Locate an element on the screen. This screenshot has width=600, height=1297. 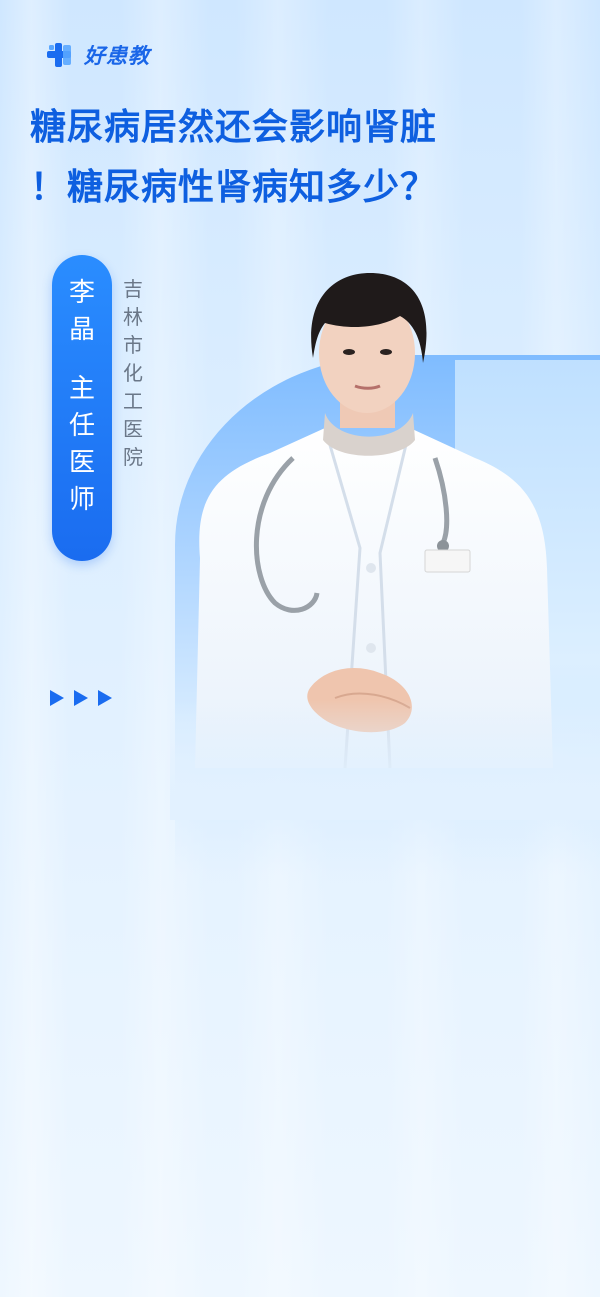
title-line-2: ！糖尿病性肾病知多少？ is located at coordinates (234, 187).